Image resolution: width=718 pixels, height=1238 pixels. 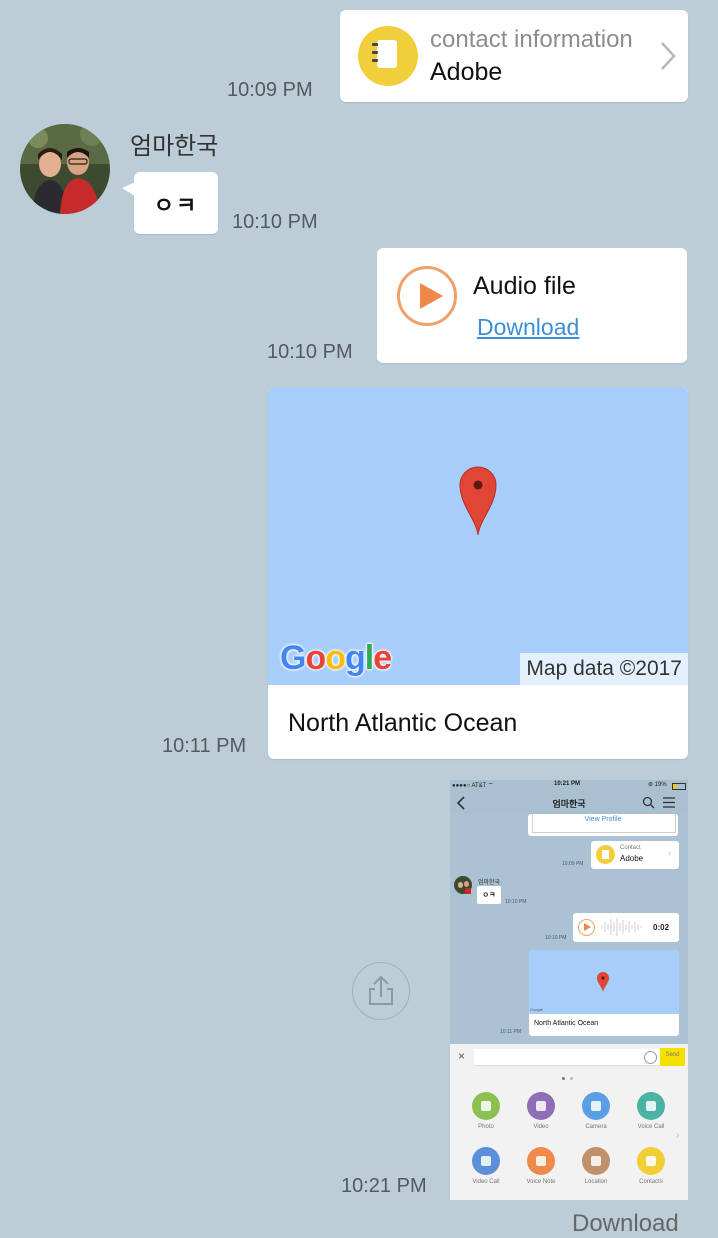 What do you see at coordinates (596, 1127) in the screenshot?
I see `thumb-app-label: Camera` at bounding box center [596, 1127].